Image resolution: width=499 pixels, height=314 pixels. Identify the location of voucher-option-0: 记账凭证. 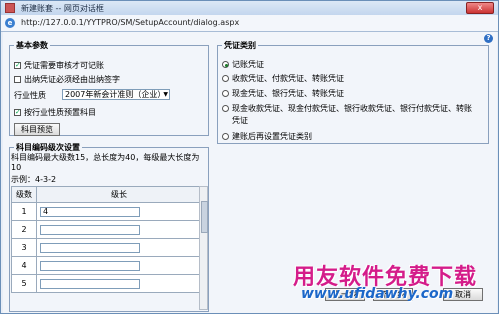
(243, 64).